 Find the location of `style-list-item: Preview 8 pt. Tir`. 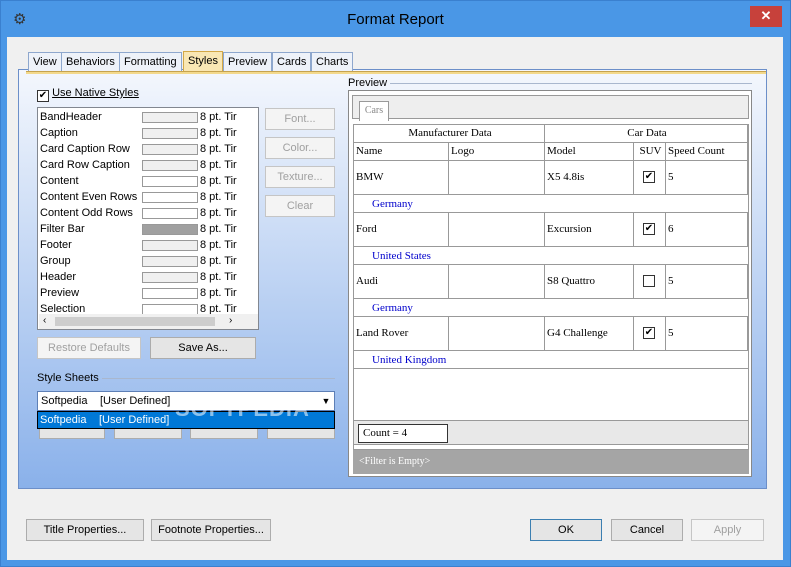

style-list-item: Preview 8 pt. Tir is located at coordinates (148, 293).